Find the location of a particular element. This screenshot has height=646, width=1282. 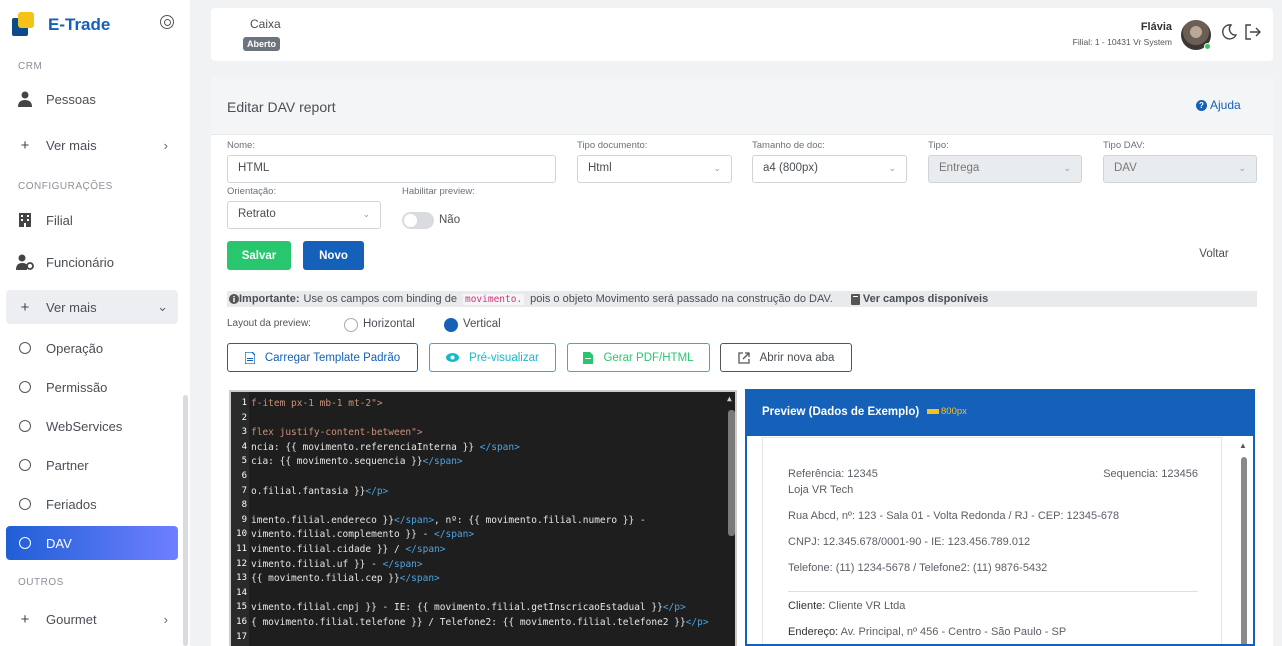

tipo-documento-select: Html ⌄ is located at coordinates (654, 169).